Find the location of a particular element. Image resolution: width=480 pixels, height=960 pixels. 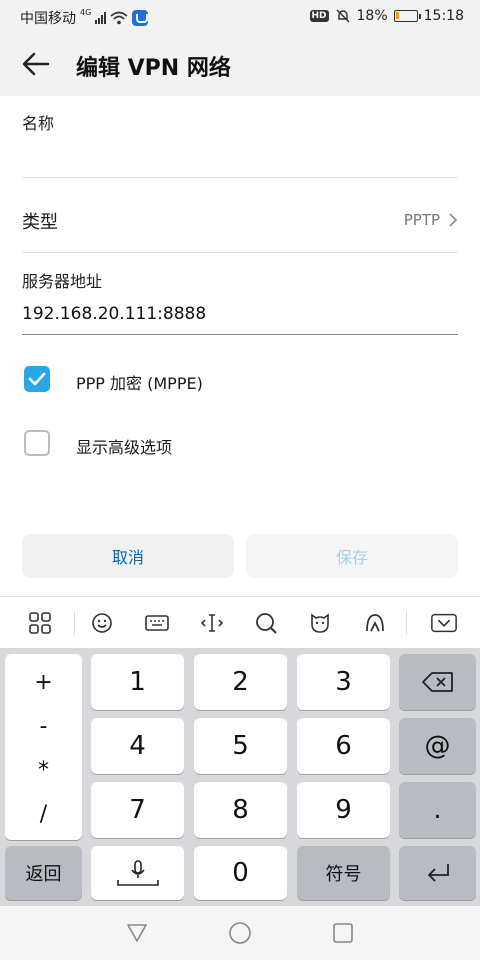

key-6: 6 is located at coordinates (343, 746).